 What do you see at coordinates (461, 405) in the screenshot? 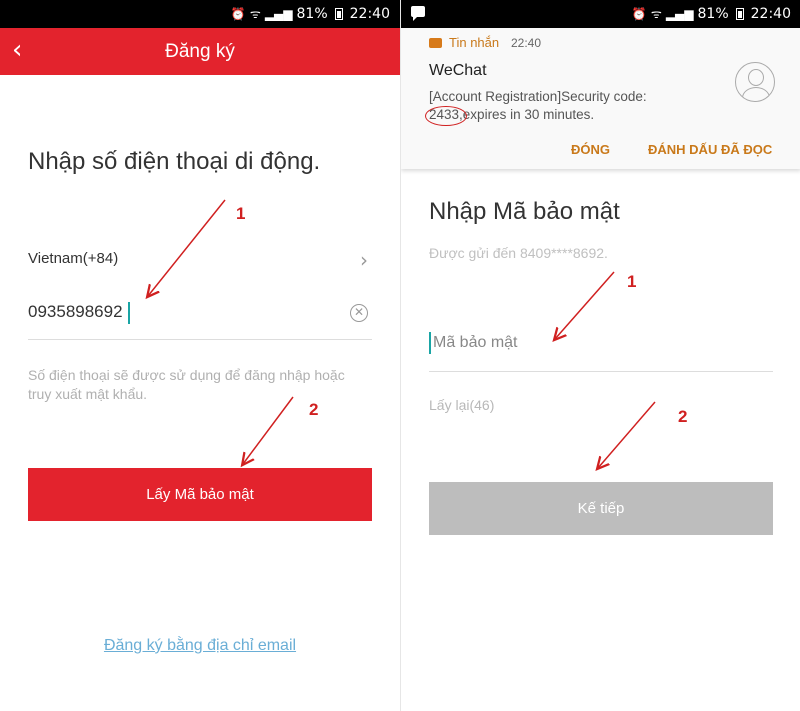
I see `resend-code-link: Lấy lại(46)` at bounding box center [461, 405].